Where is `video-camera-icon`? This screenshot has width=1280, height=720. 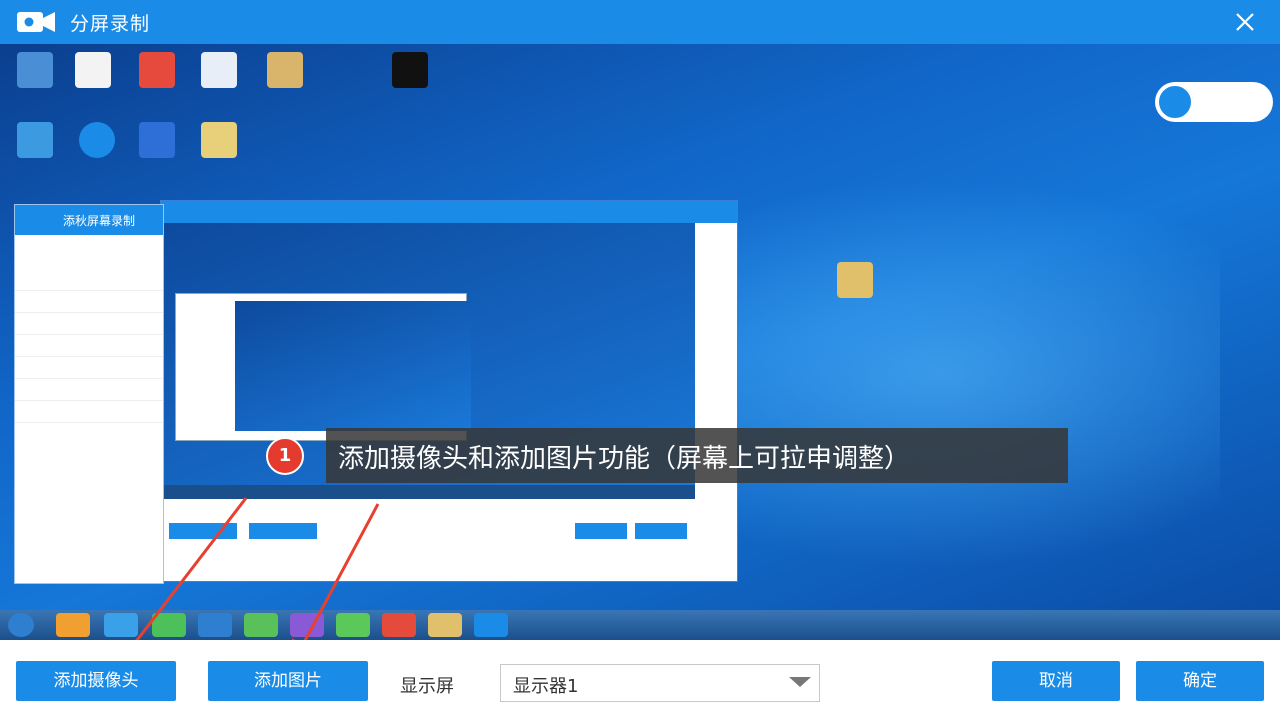
video-camera-icon is located at coordinates (36, 22).